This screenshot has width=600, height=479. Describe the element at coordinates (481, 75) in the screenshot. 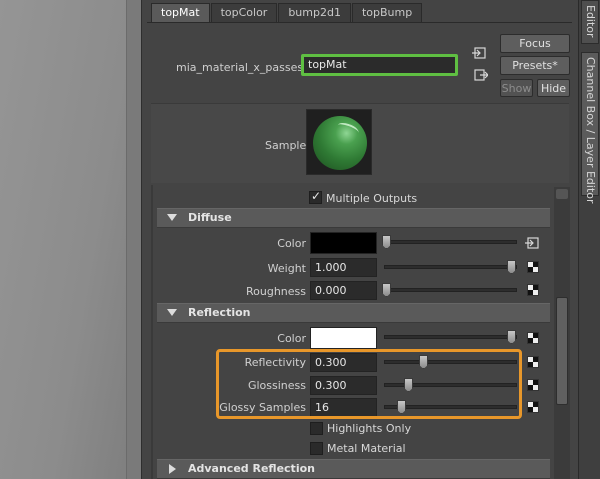

I see `output-connection-icon` at that location.